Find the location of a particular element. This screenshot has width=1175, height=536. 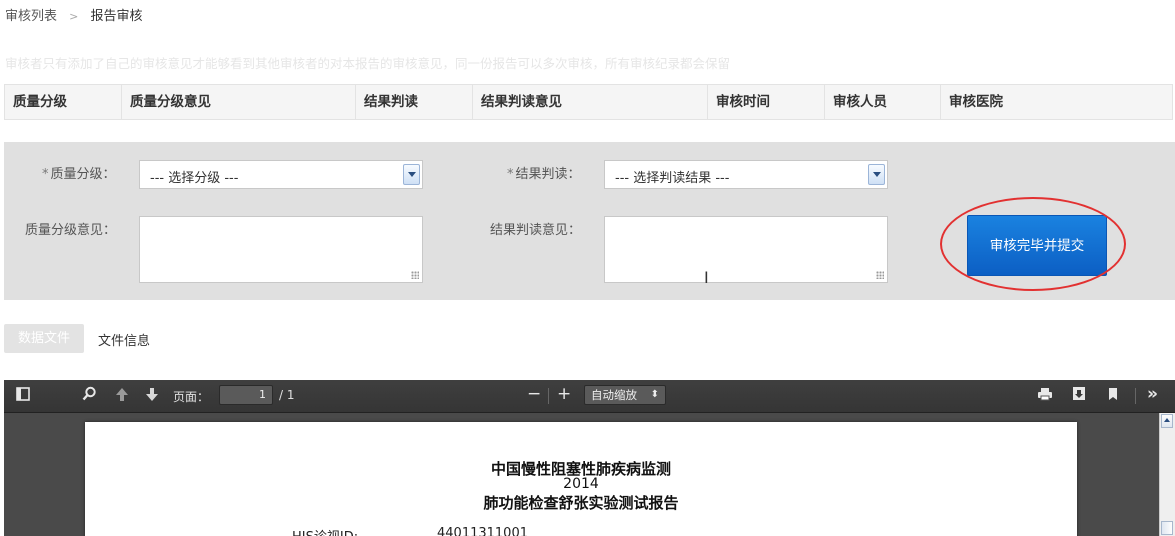

quality-comment-textarea is located at coordinates (281, 249).